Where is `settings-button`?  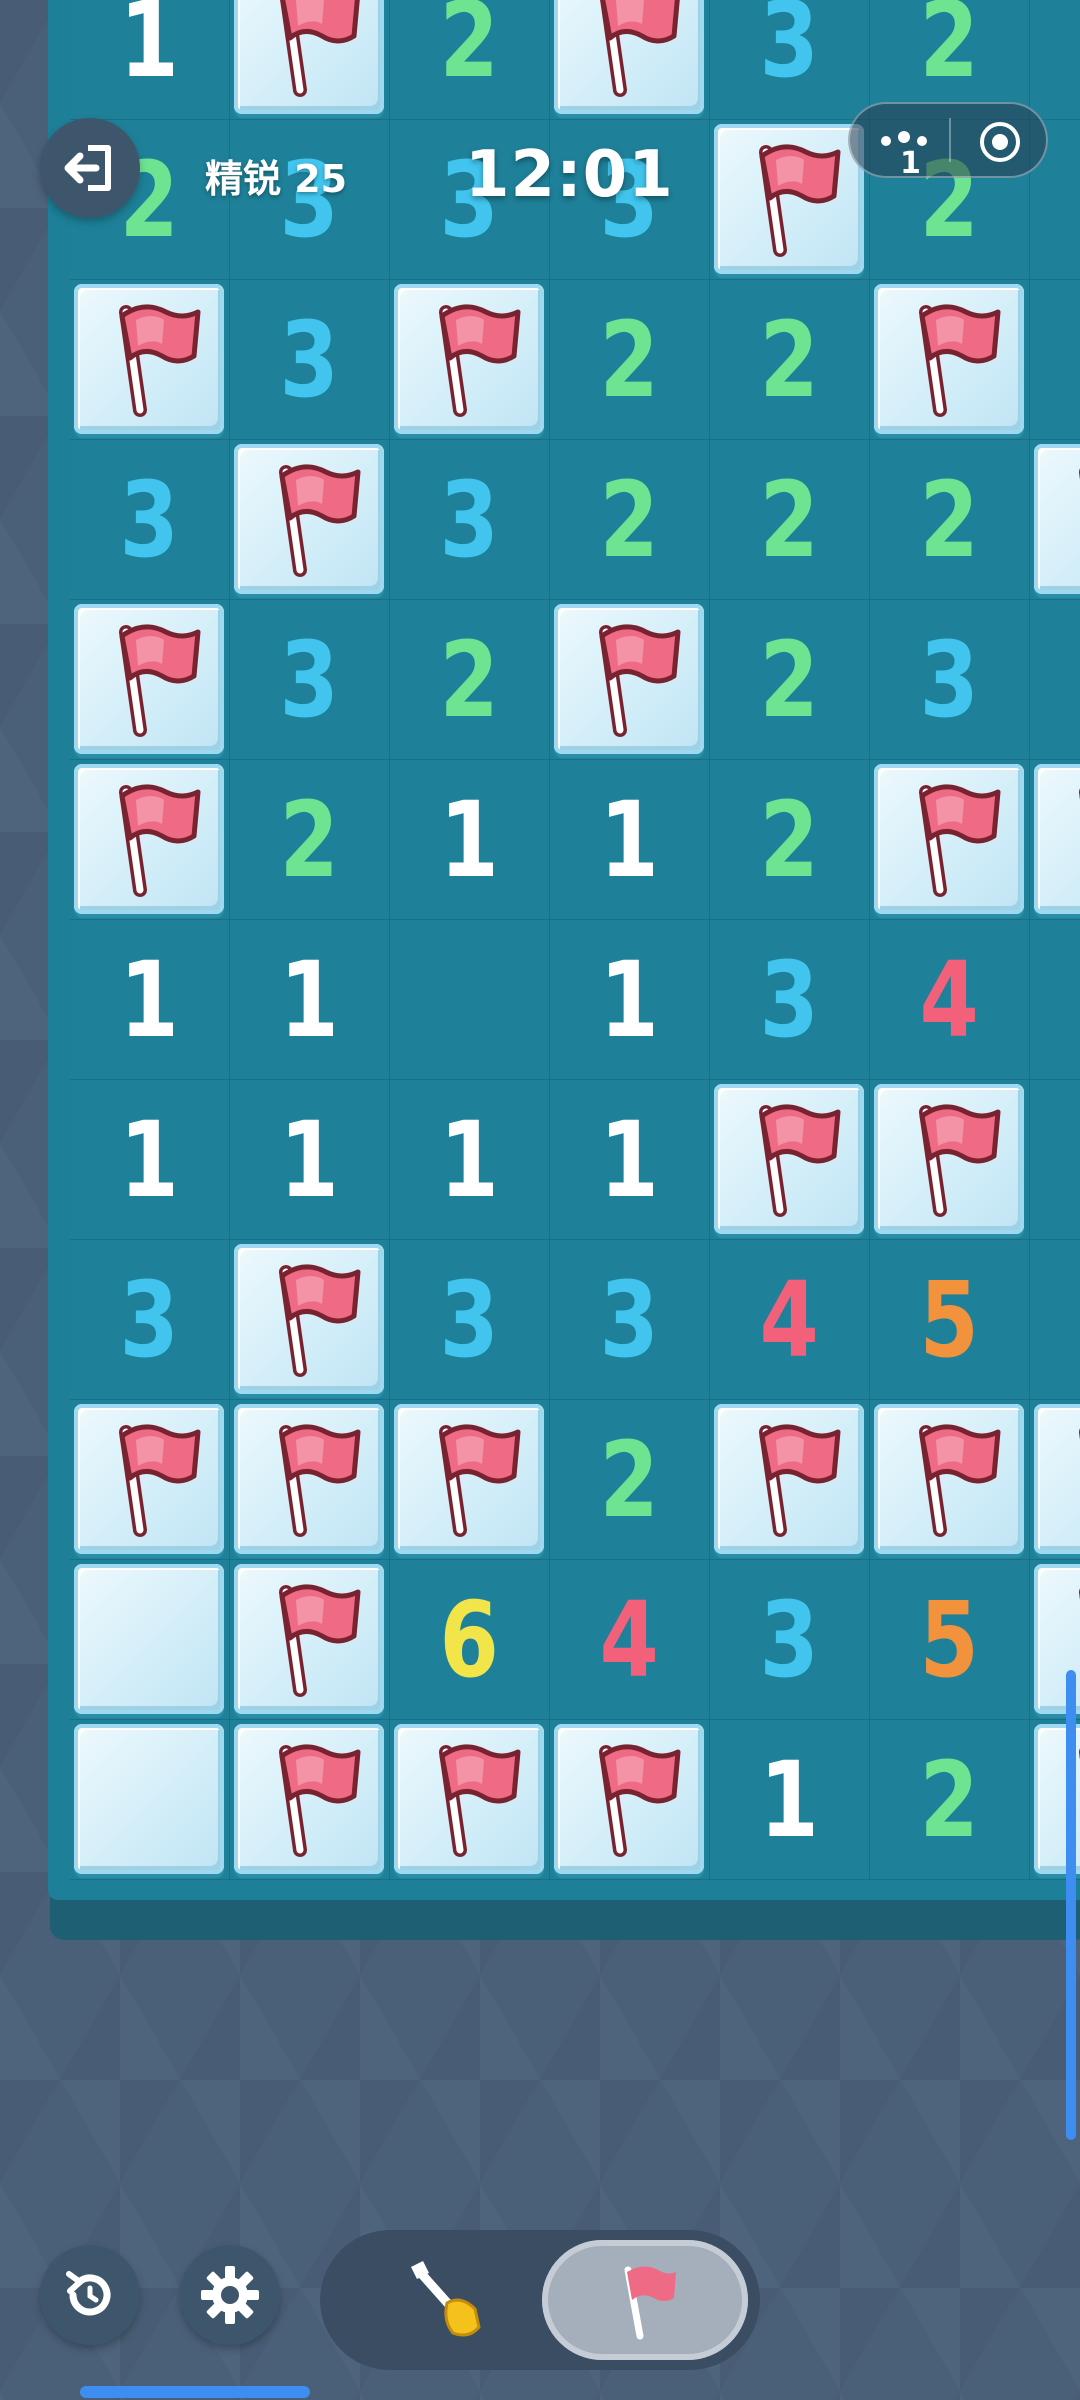
settings-button is located at coordinates (230, 2295).